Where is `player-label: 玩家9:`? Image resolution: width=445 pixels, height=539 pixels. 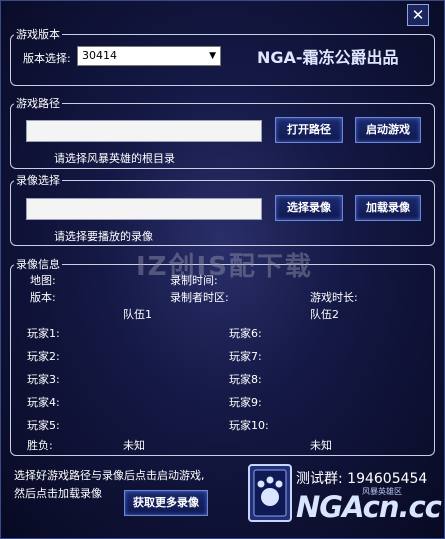 player-label: 玩家9: is located at coordinates (245, 402).